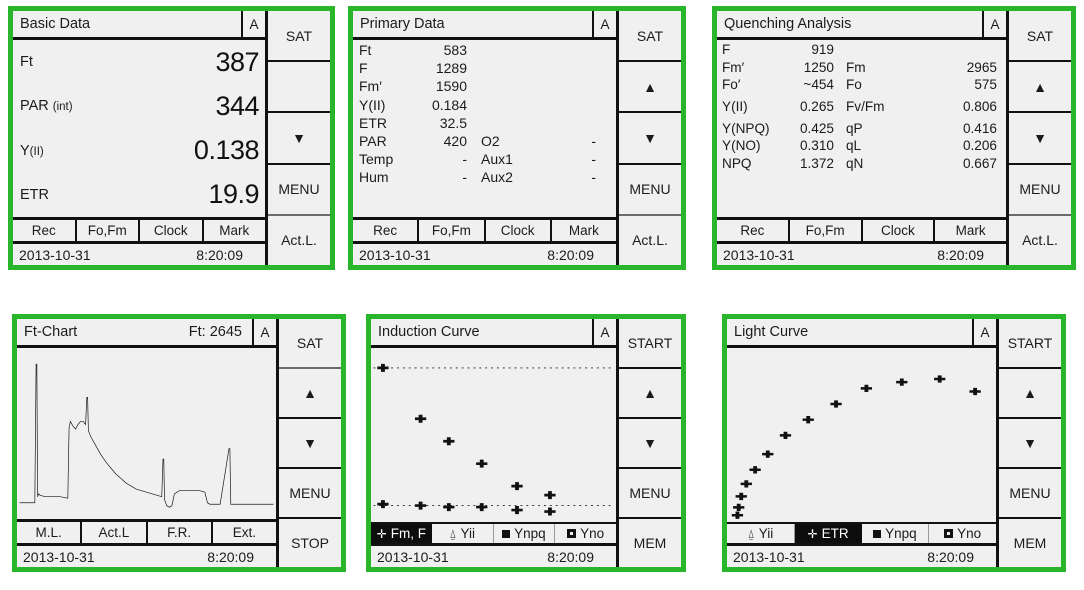 This screenshot has width=1084, height=590. What do you see at coordinates (374, 177) in the screenshot?
I see `row-label: Hum` at bounding box center [374, 177].